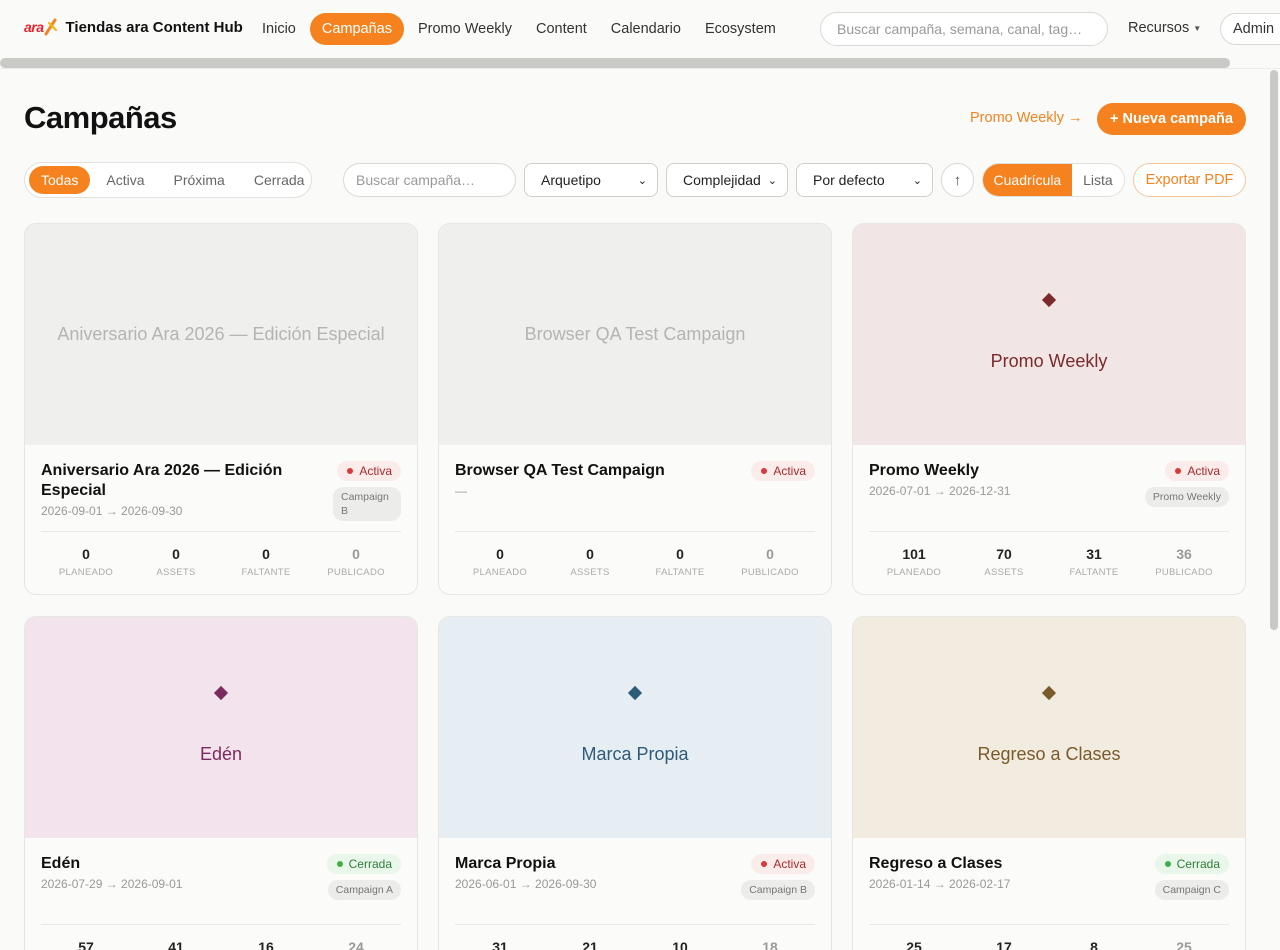 The height and width of the screenshot is (950, 1280). Describe the element at coordinates (917, 180) in the screenshot. I see `chevron-down-icon: ⌄` at that location.